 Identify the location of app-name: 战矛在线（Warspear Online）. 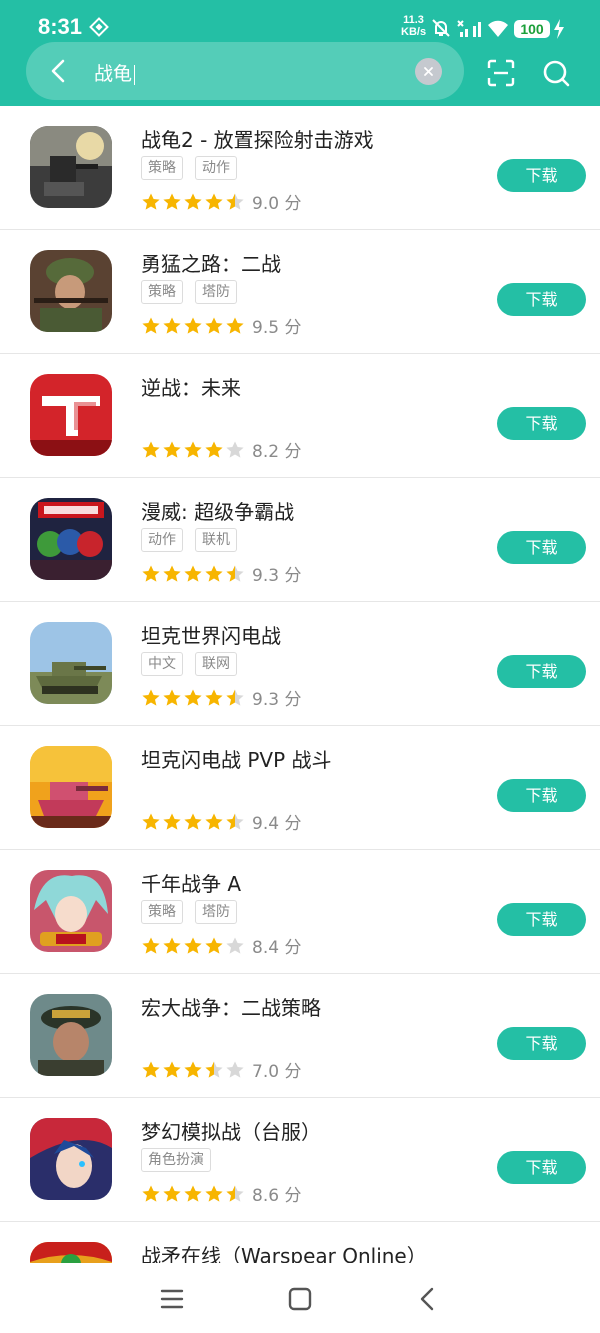
(284, 1251).